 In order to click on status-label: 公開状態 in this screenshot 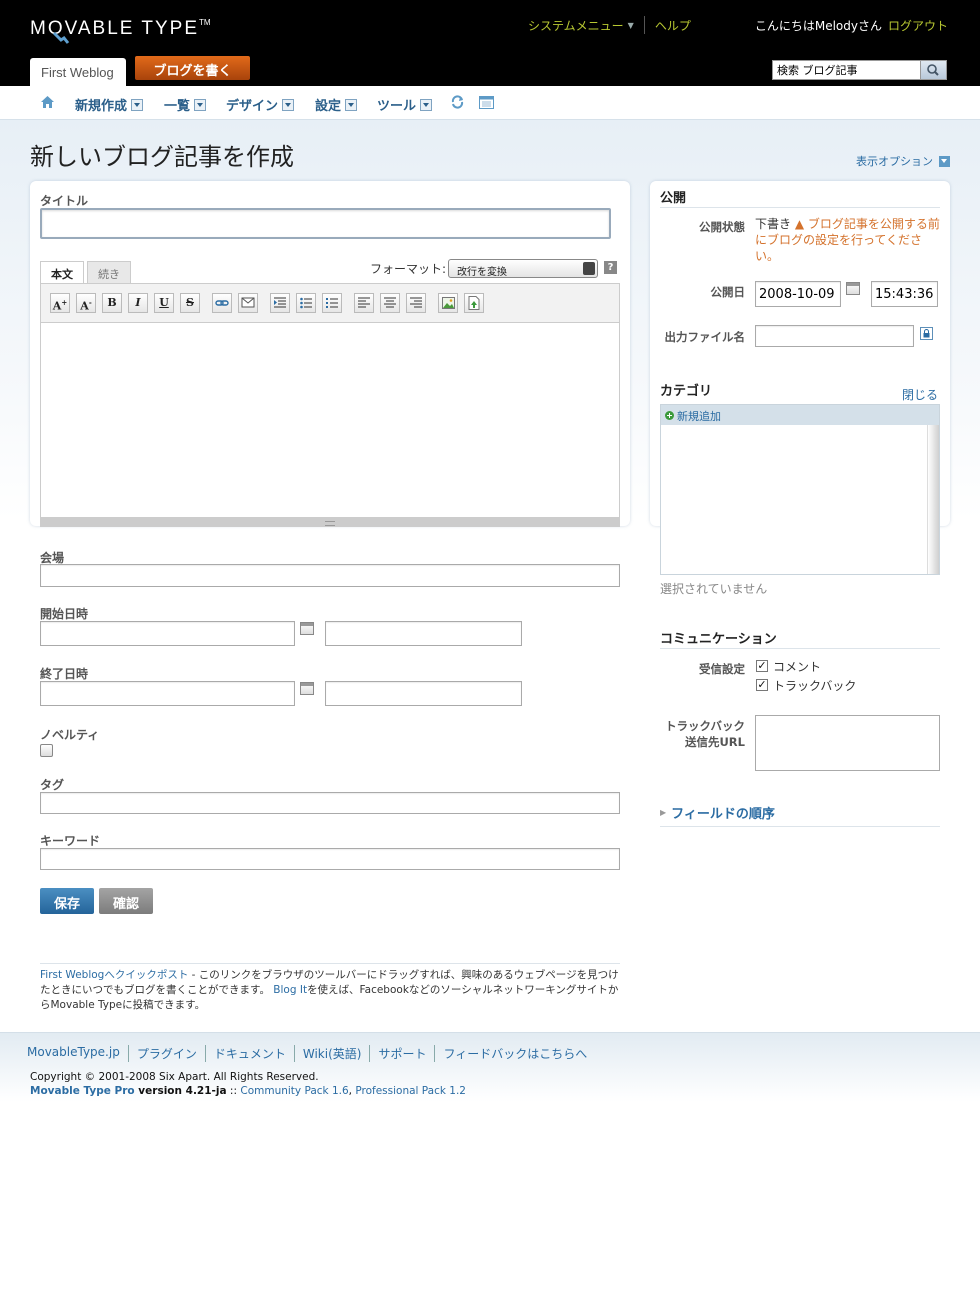, I will do `click(722, 227)`.